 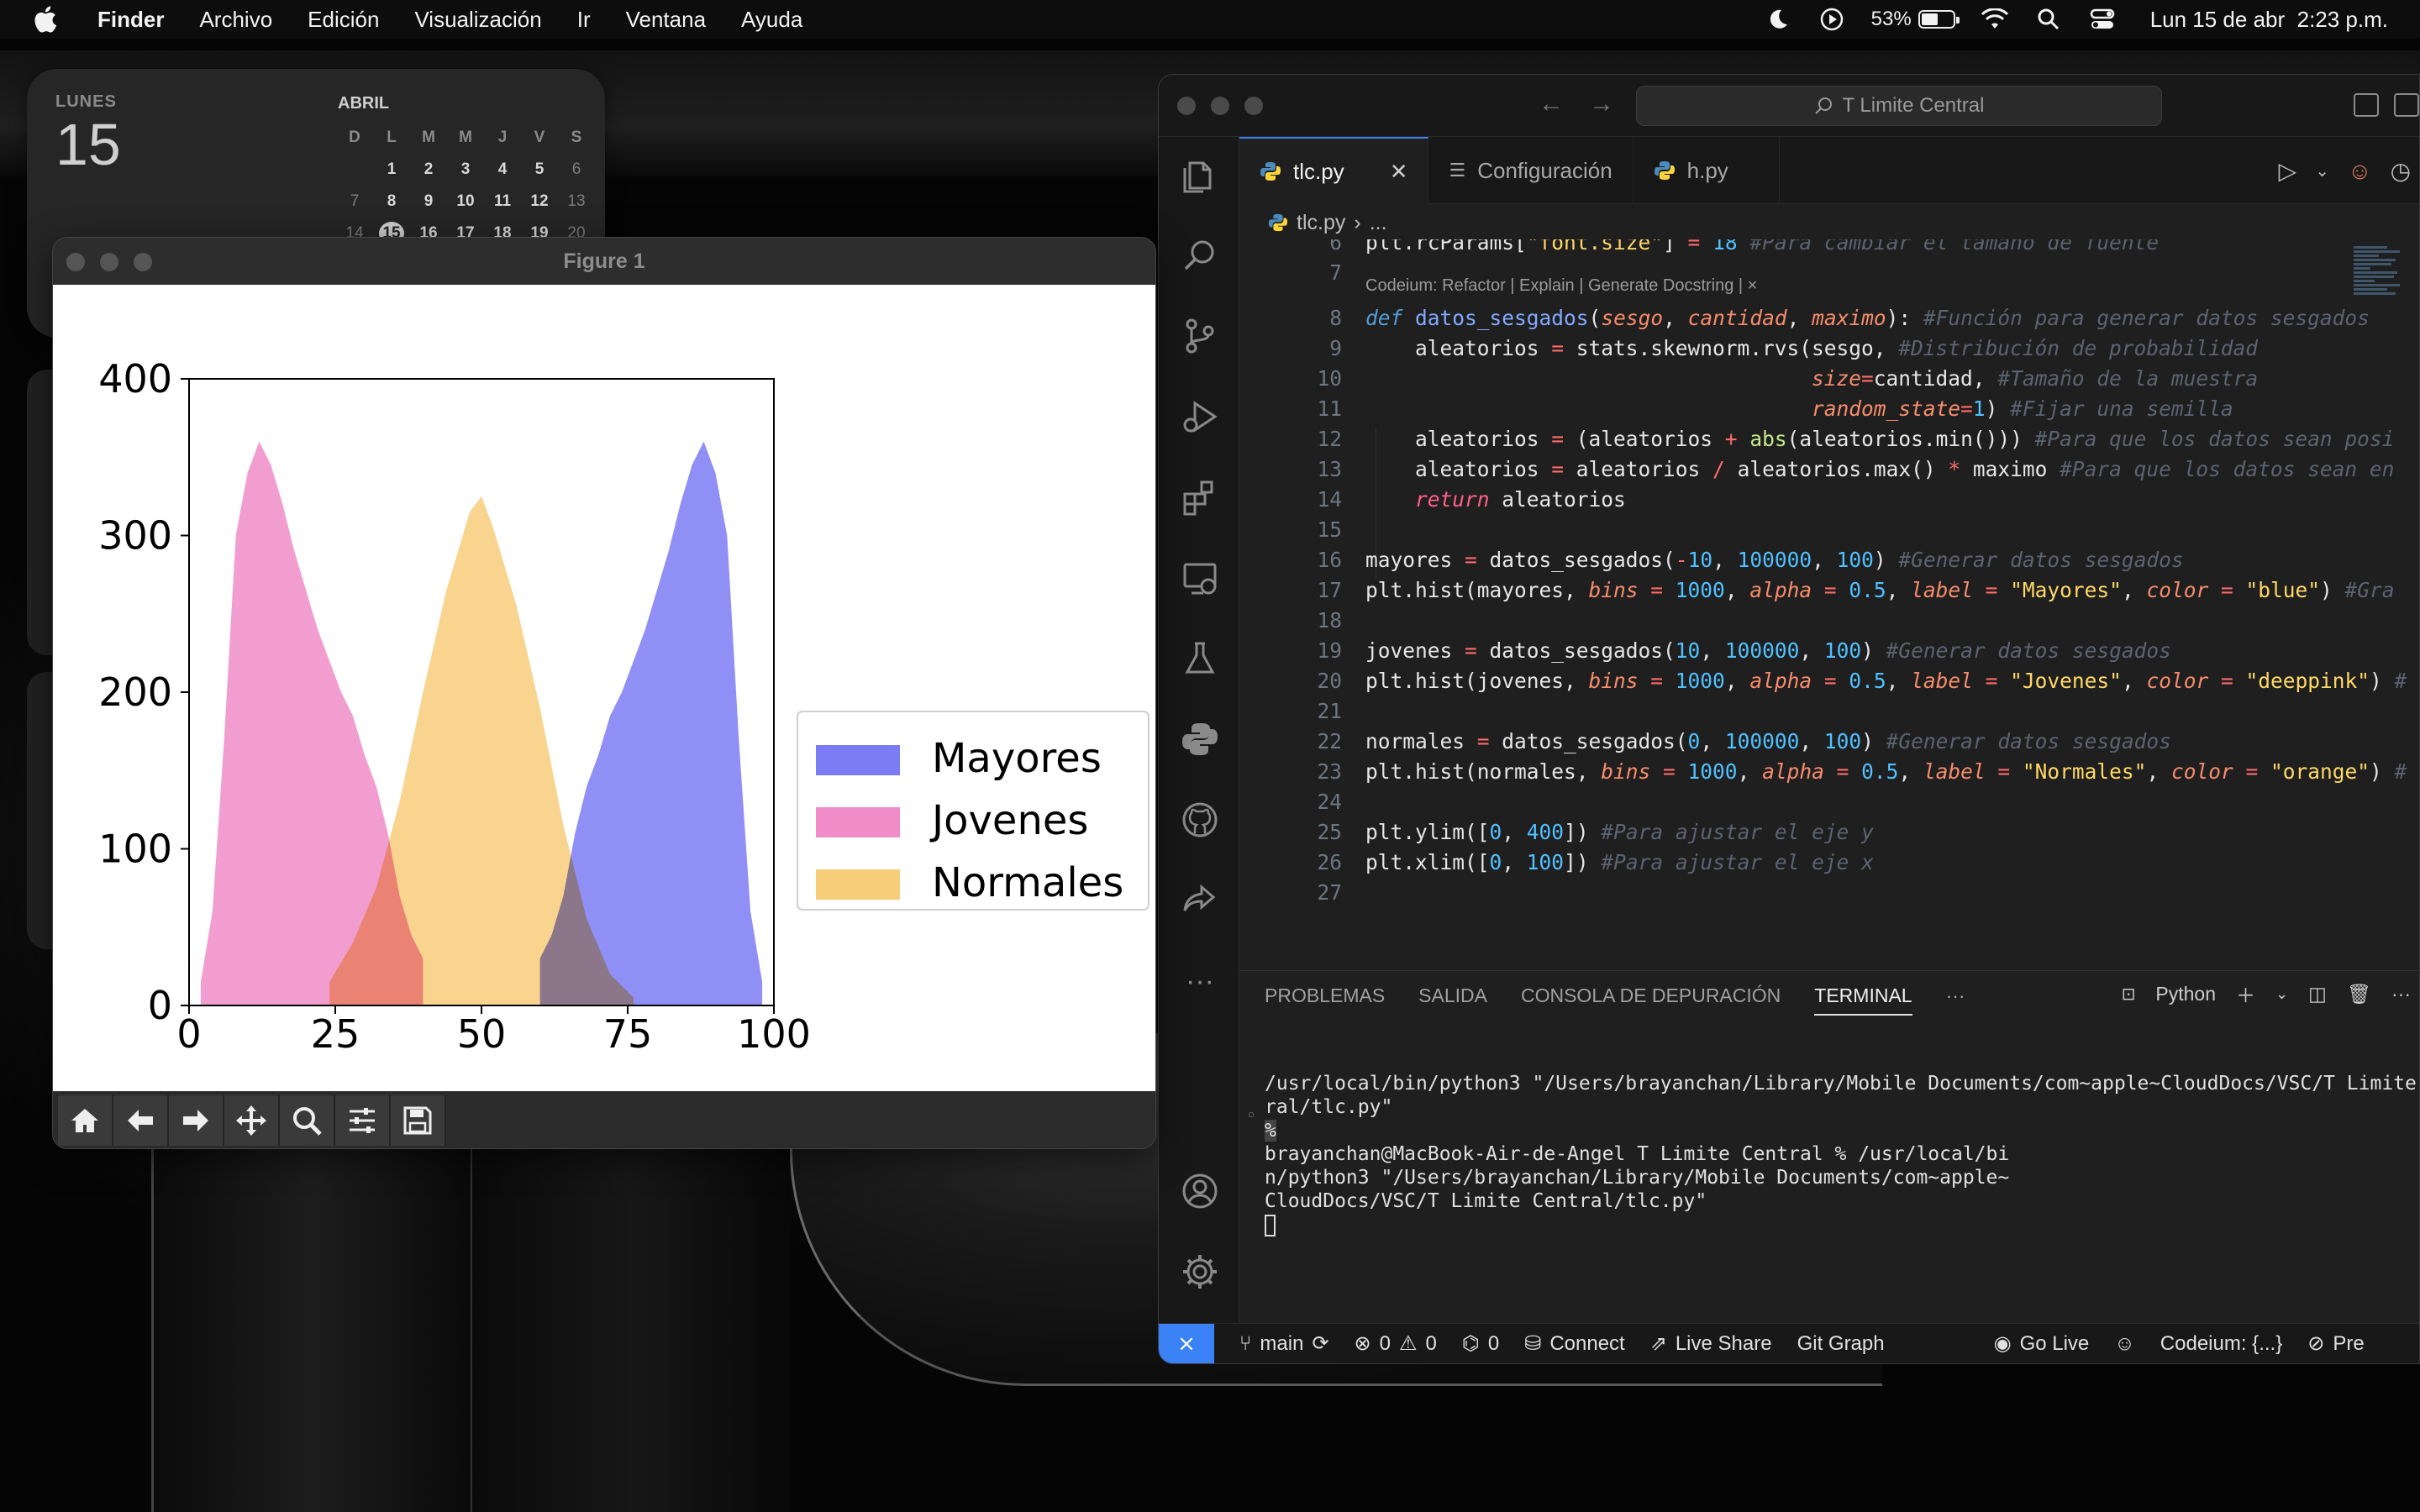 What do you see at coordinates (1200, 739) in the screenshot?
I see `python-icon` at bounding box center [1200, 739].